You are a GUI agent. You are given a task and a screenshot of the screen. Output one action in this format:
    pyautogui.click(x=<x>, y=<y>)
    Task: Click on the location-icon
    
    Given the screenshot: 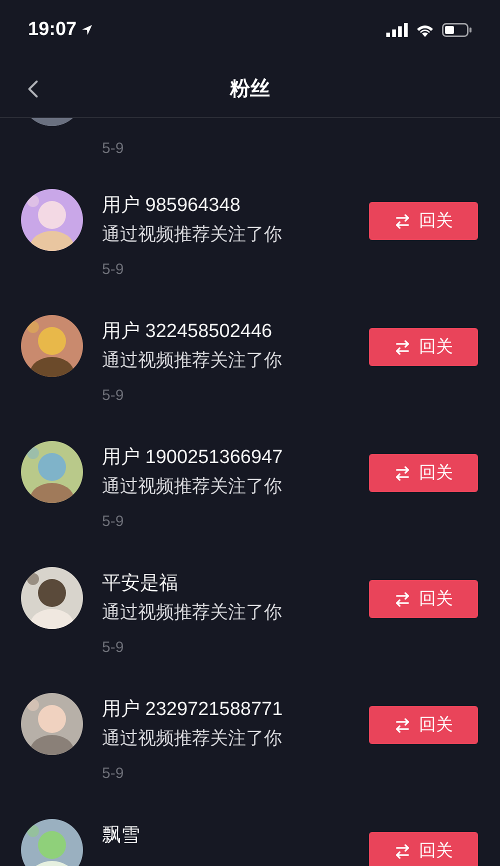 What is the action you would take?
    pyautogui.click(x=86, y=30)
    